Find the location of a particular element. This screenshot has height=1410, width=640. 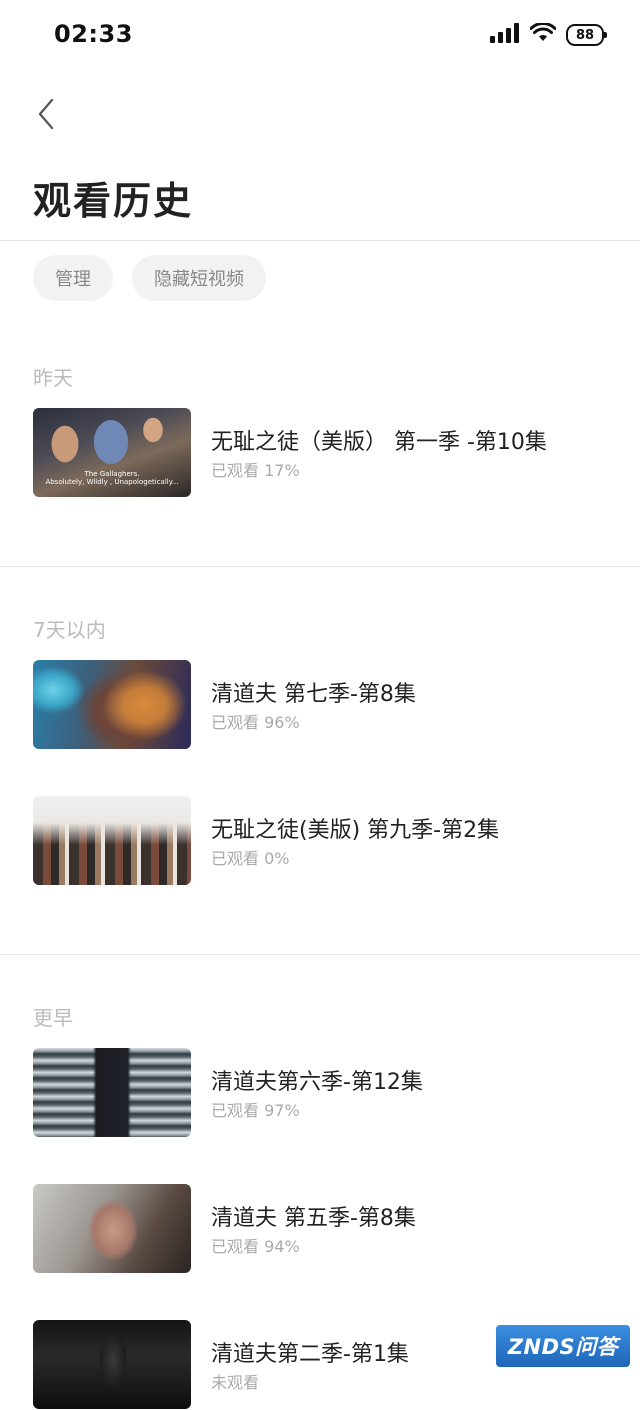

item-progress: 已观看 94% is located at coordinates (255, 1246).